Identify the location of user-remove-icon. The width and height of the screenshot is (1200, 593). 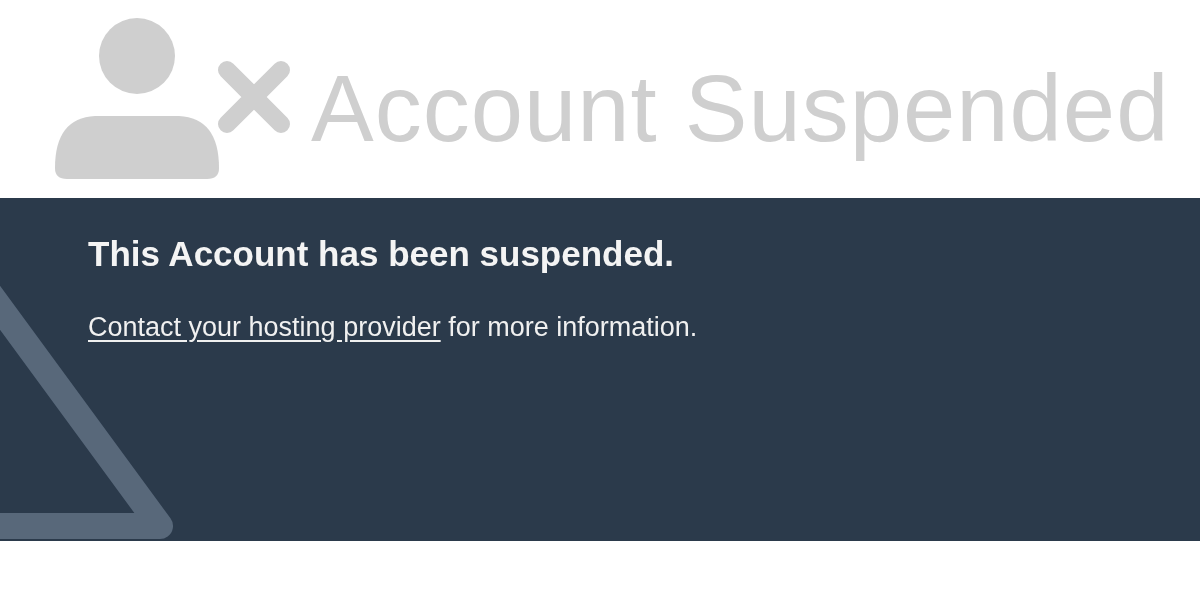
(173, 99).